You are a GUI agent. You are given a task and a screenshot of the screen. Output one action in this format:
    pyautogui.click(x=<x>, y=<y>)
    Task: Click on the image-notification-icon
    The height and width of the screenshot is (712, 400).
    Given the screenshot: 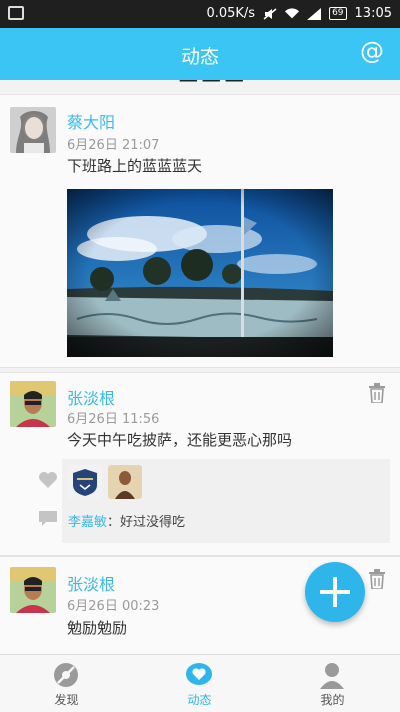 What is the action you would take?
    pyautogui.click(x=16, y=13)
    